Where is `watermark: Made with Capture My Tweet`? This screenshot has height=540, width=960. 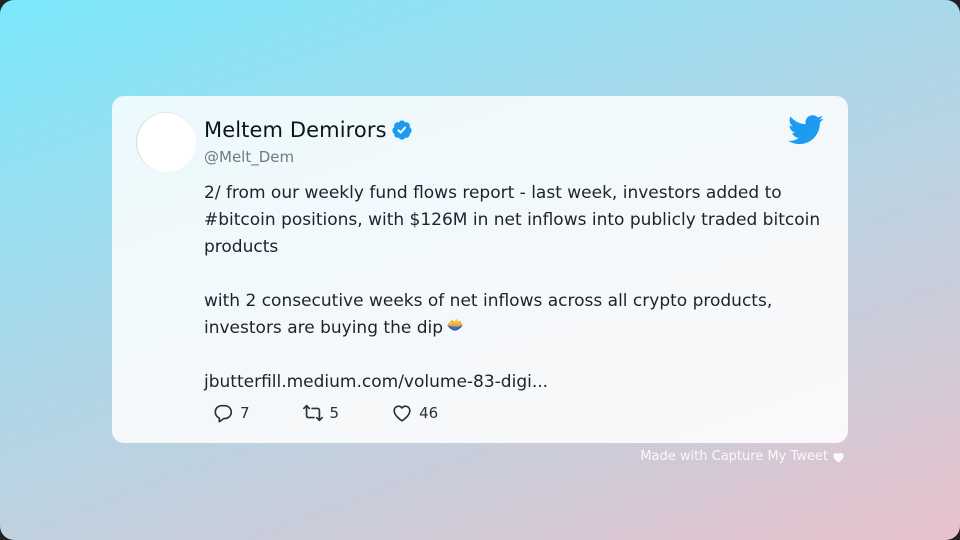 watermark: Made with Capture My Tweet is located at coordinates (742, 456).